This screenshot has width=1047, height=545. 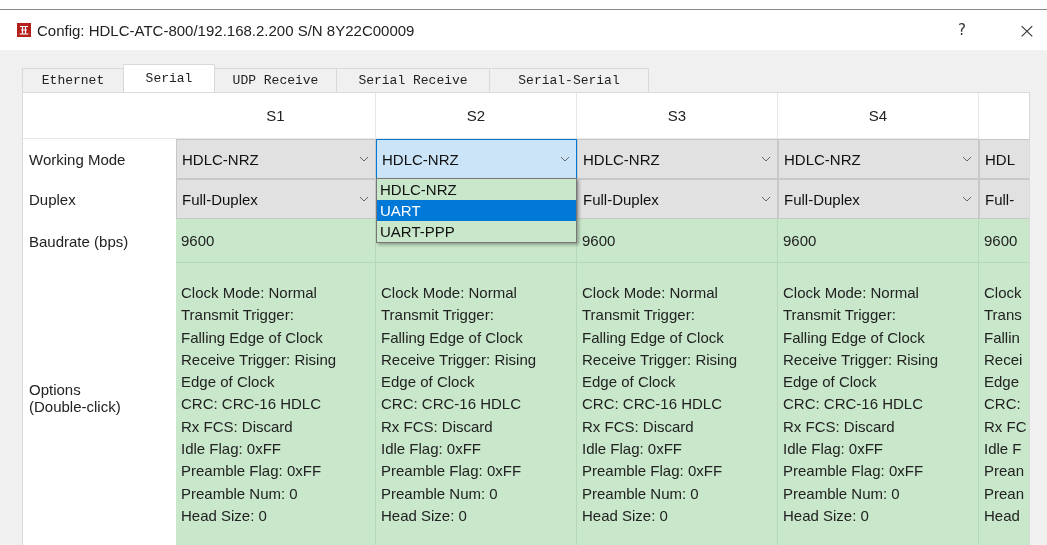 I want to click on tab: Serial, so click(x=169, y=78).